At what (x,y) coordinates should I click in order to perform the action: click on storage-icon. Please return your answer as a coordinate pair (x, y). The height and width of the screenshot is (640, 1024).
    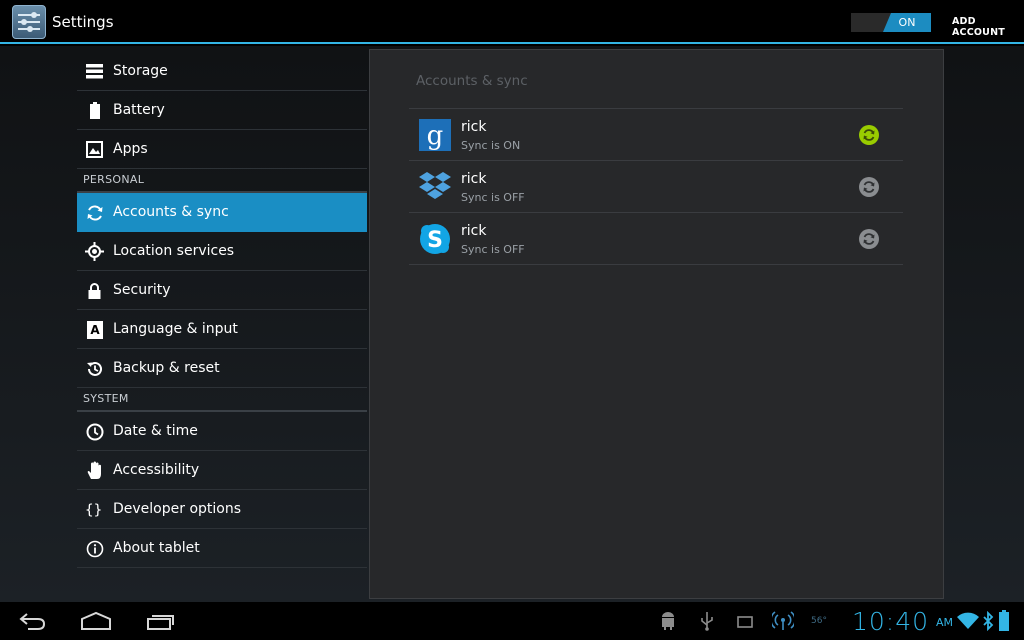
    Looking at the image, I should click on (94, 71).